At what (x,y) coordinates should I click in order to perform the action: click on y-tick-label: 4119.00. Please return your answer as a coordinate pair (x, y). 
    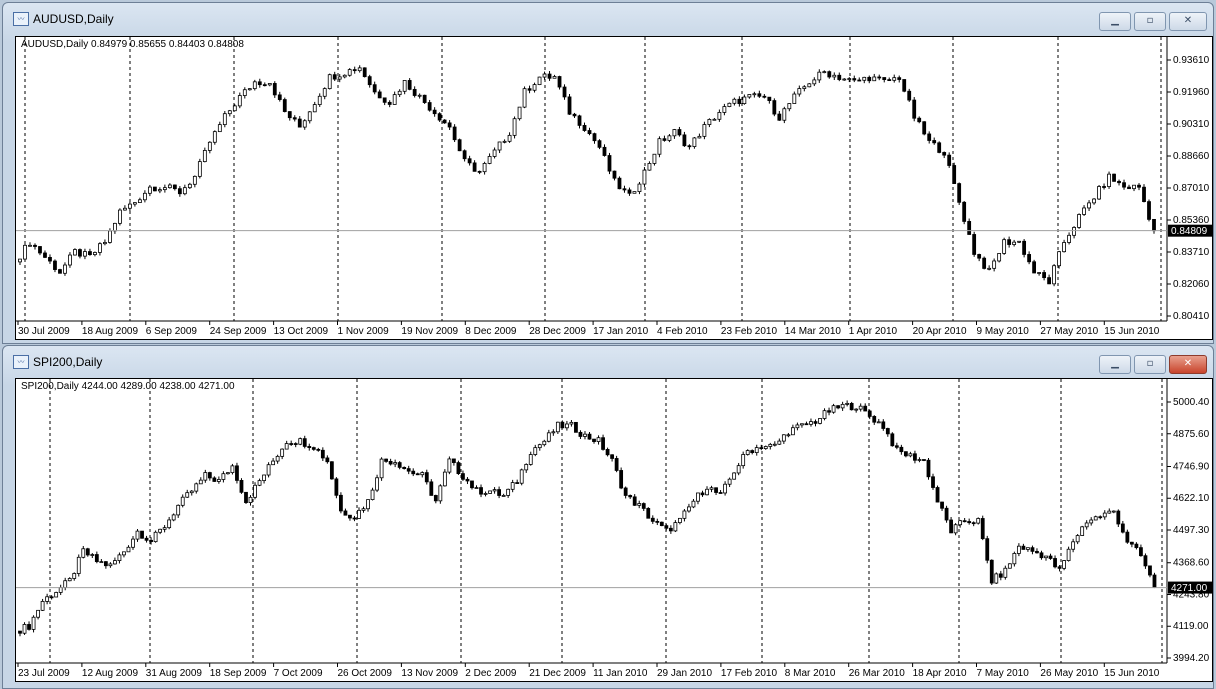
    Looking at the image, I should click on (1191, 626).